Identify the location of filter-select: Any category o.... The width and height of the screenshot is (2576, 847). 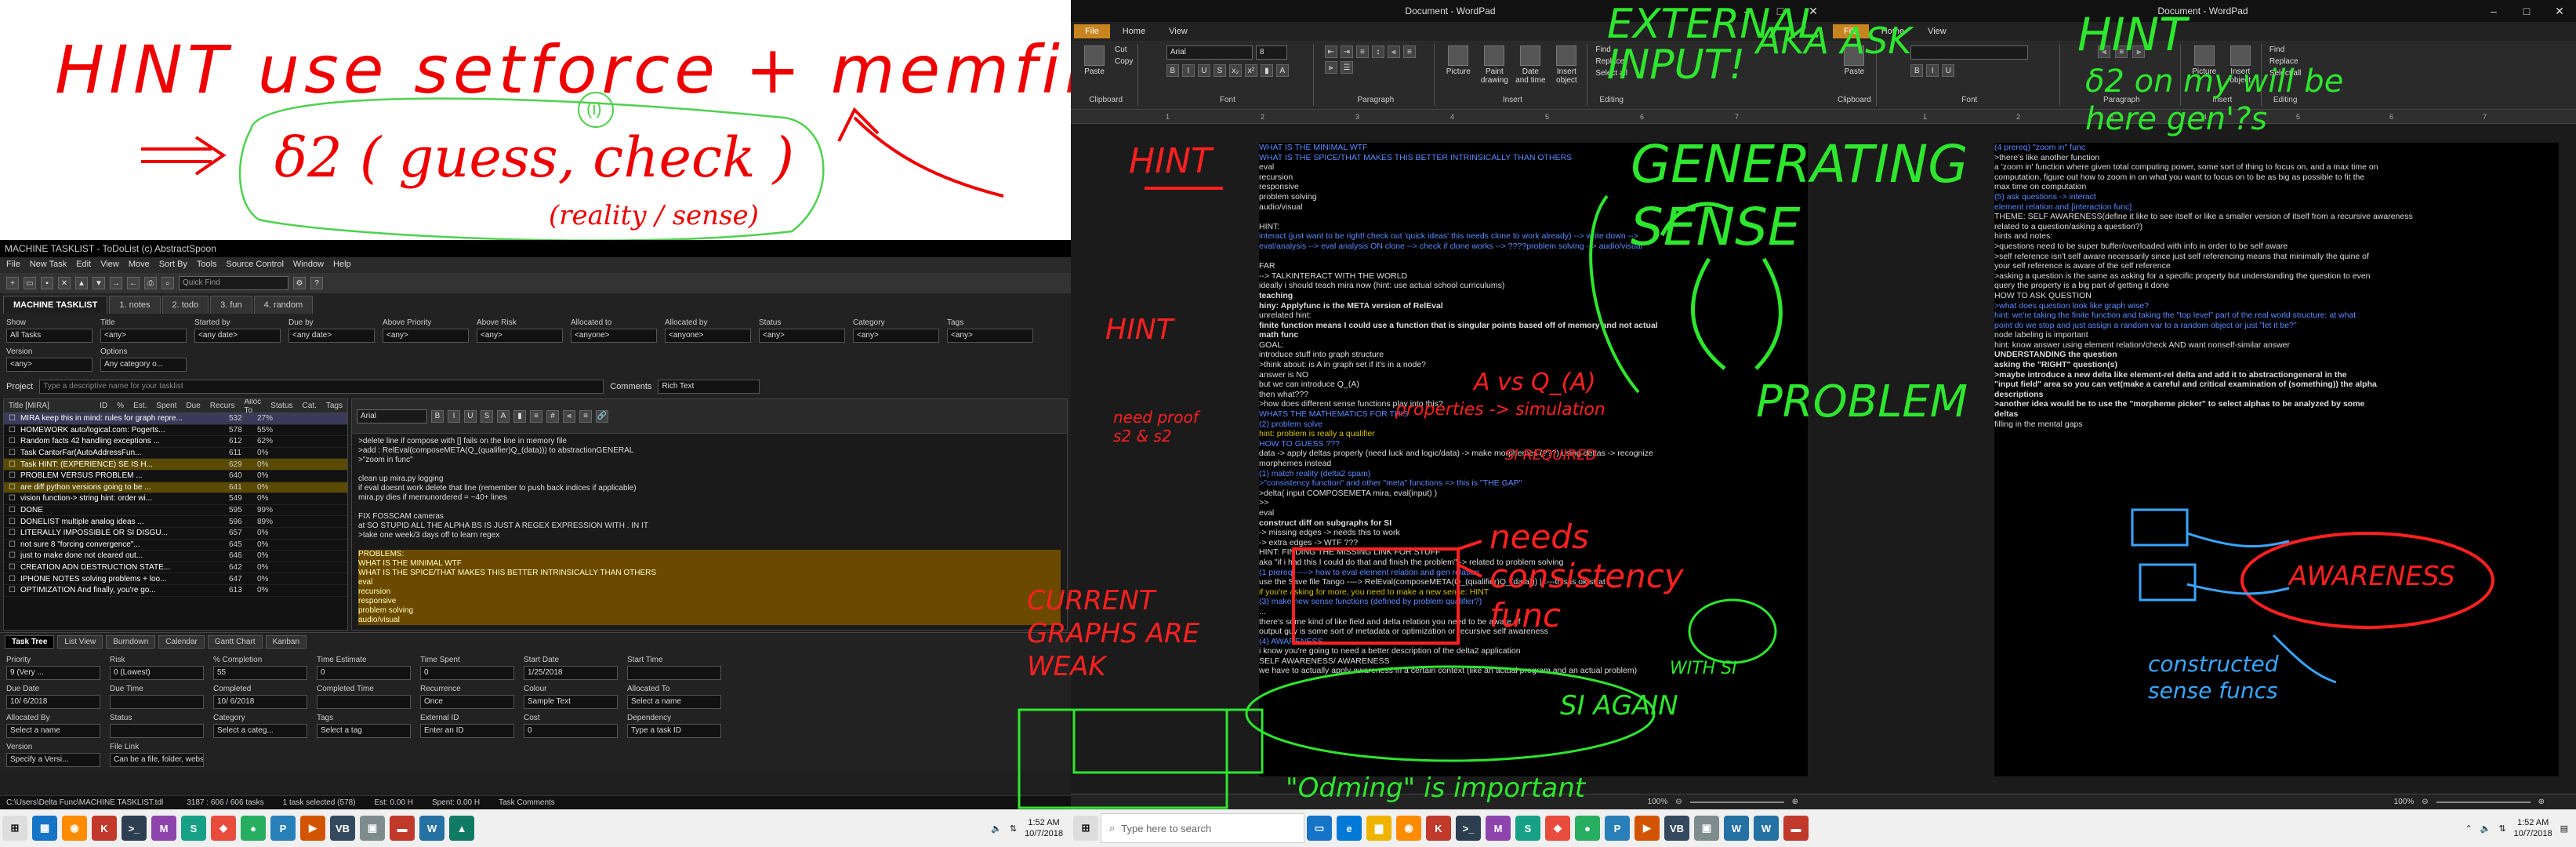
(144, 365).